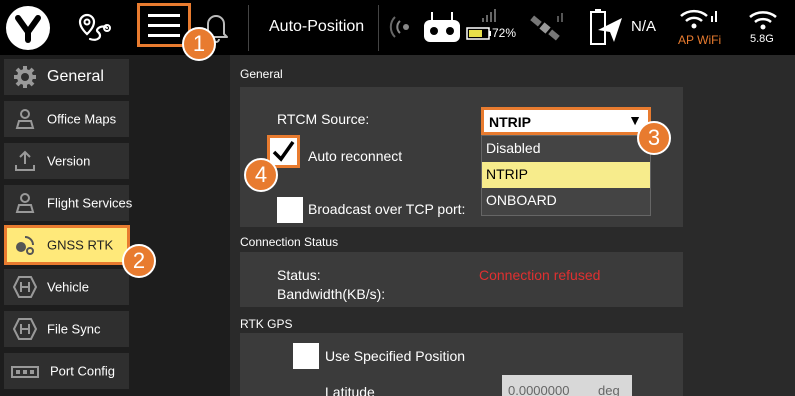 The height and width of the screenshot is (396, 795). What do you see at coordinates (442, 28) in the screenshot?
I see `remote-controller-icon` at bounding box center [442, 28].